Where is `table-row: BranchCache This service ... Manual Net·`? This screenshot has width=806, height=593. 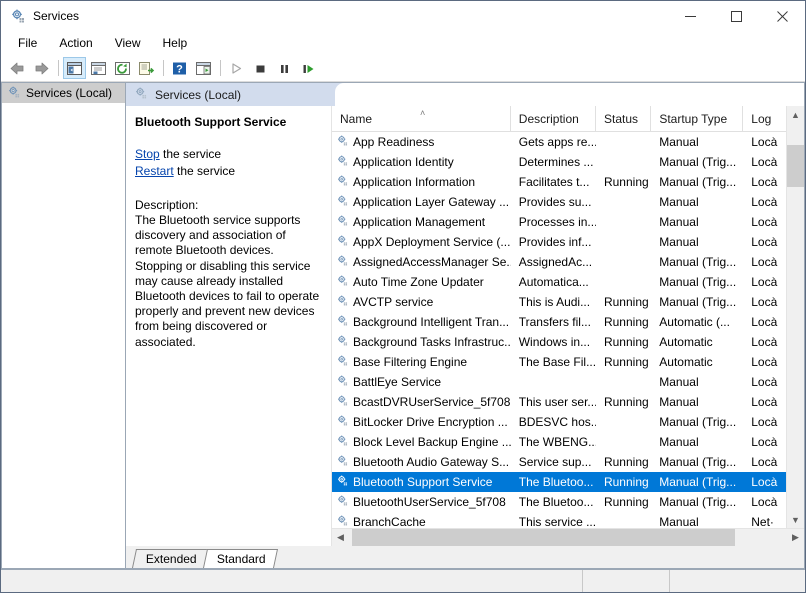 table-row: BranchCache This service ... Manual Net· is located at coordinates (559, 520).